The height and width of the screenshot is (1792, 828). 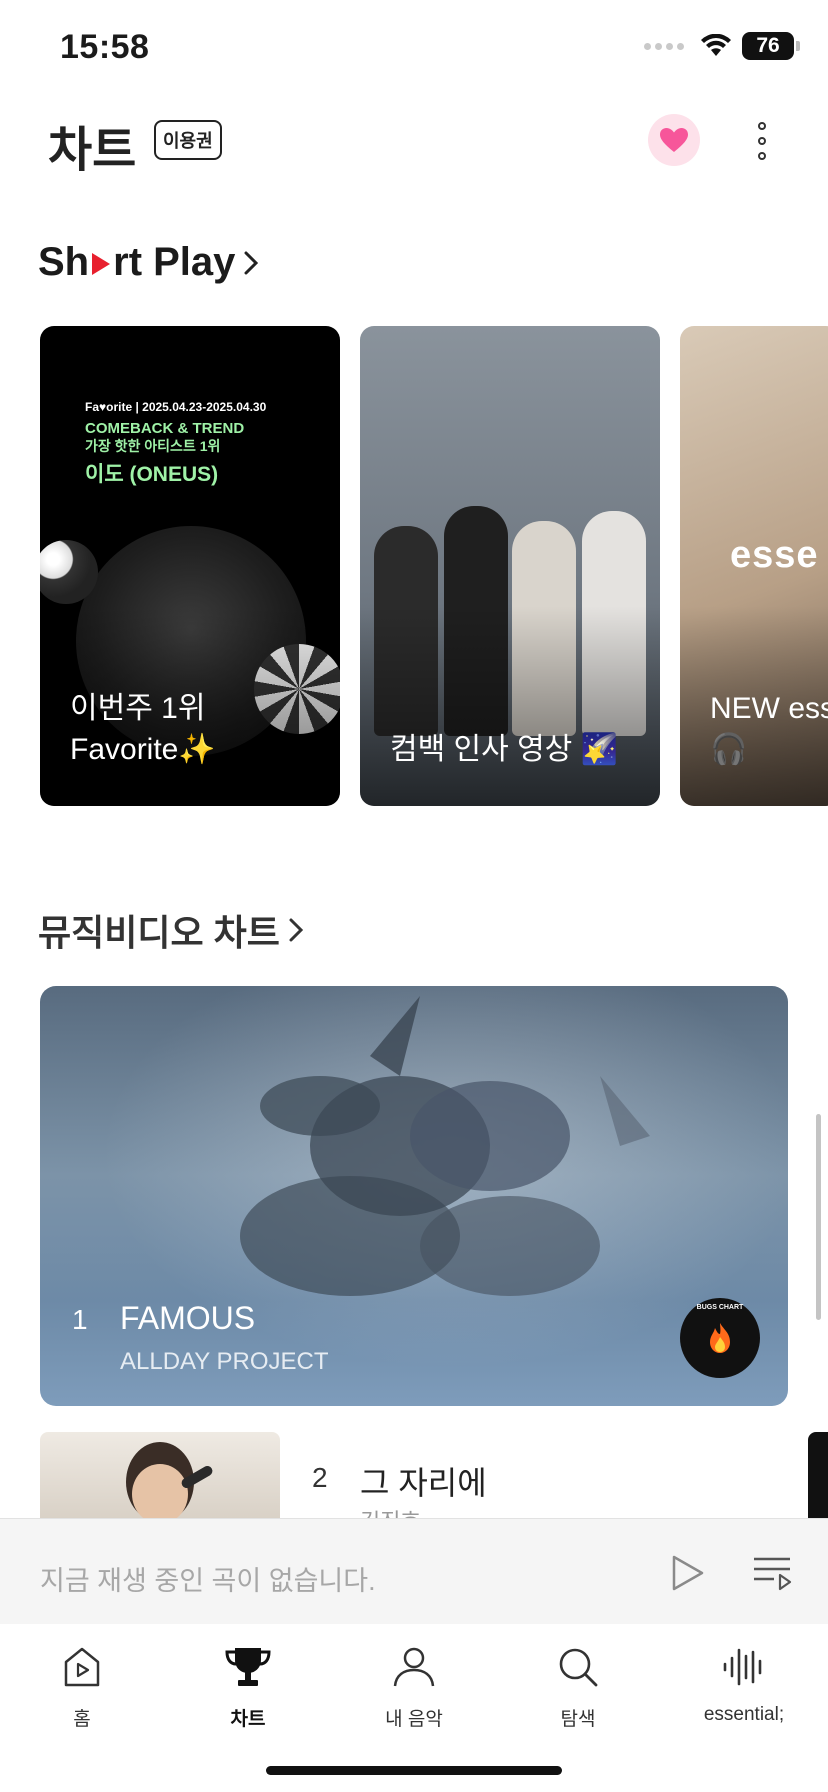 I want to click on heart-icon, so click(x=674, y=140).